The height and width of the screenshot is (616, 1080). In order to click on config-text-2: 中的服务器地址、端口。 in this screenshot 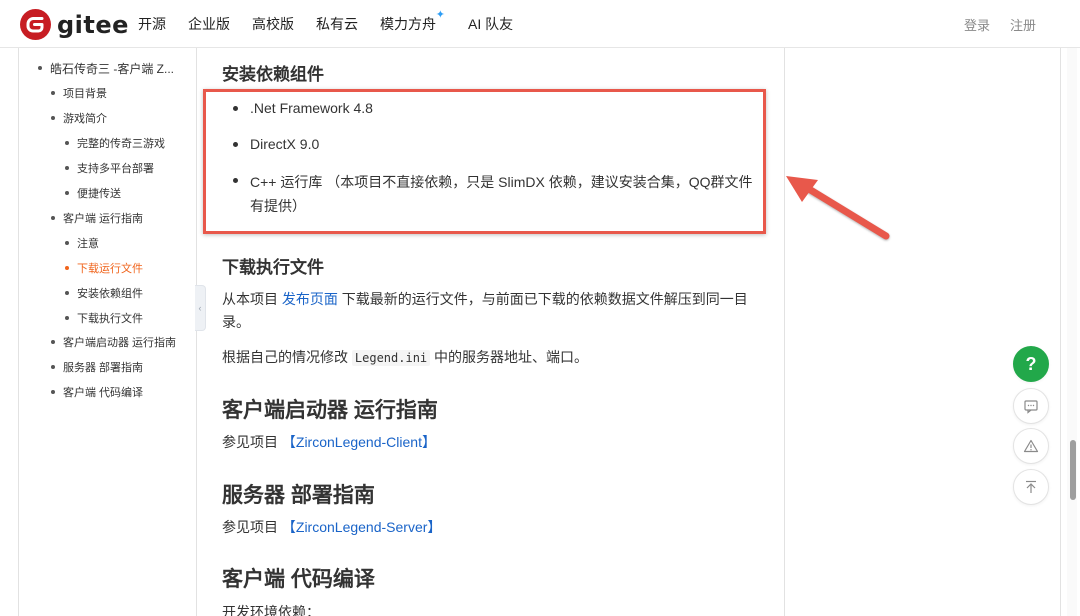, I will do `click(509, 357)`.